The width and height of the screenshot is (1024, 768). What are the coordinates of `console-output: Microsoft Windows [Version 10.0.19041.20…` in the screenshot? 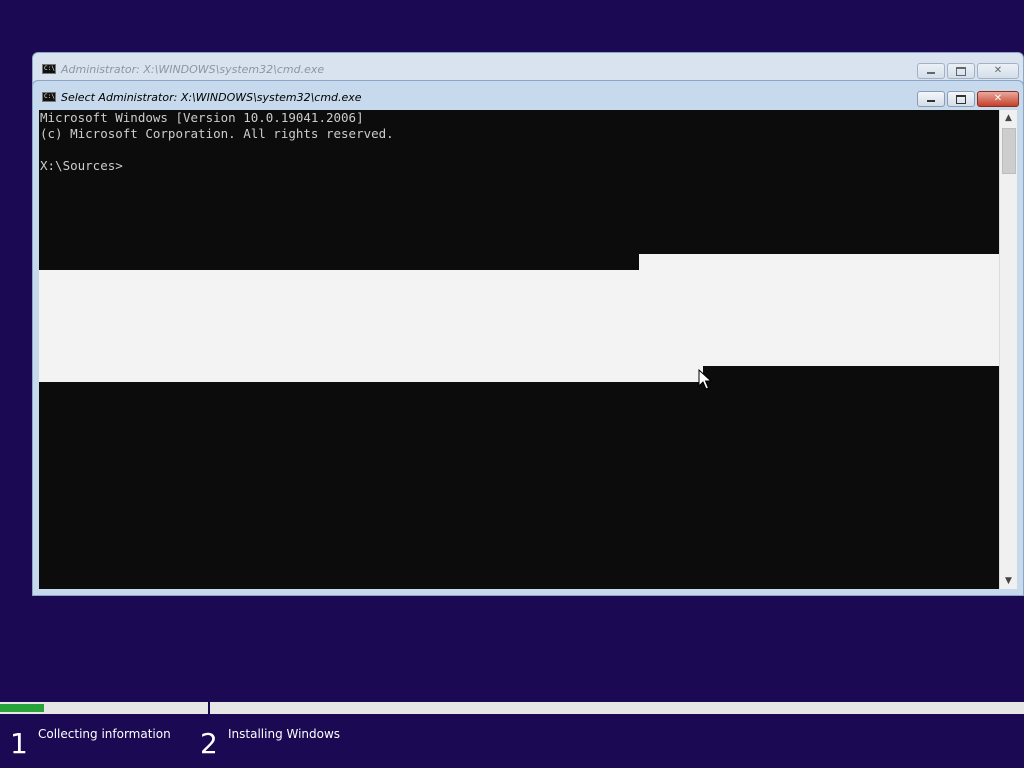 It's located at (217, 142).